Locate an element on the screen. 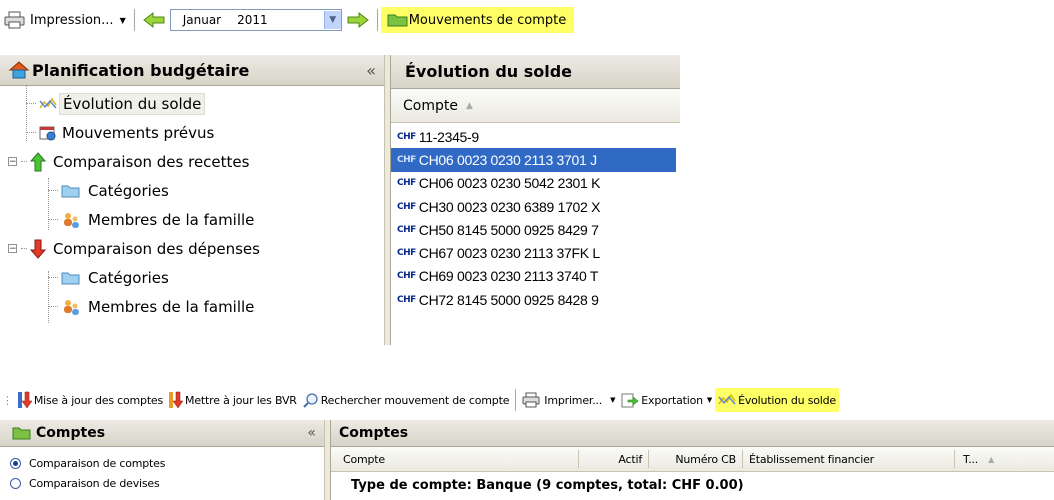  radio-selected-icon is located at coordinates (15, 463).